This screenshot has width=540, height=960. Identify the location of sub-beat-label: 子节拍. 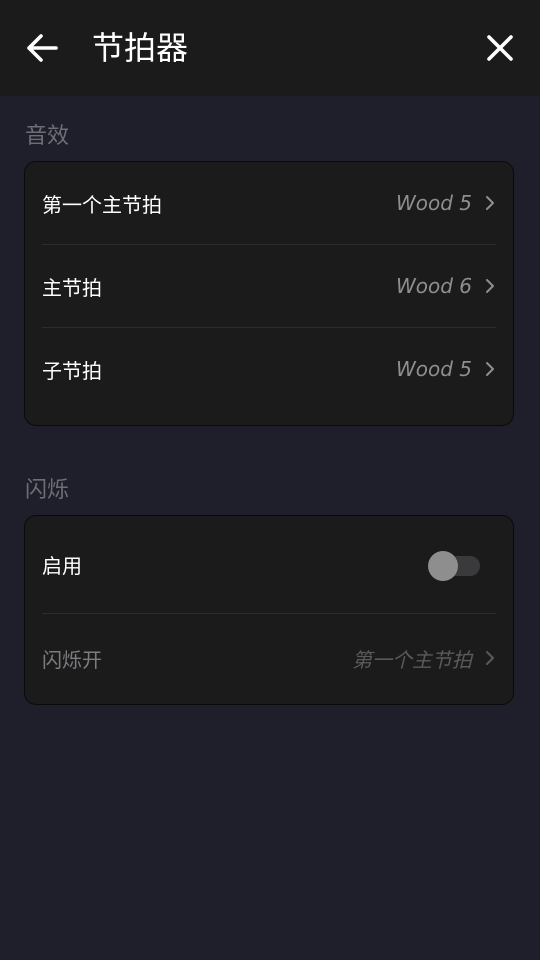
(72, 370).